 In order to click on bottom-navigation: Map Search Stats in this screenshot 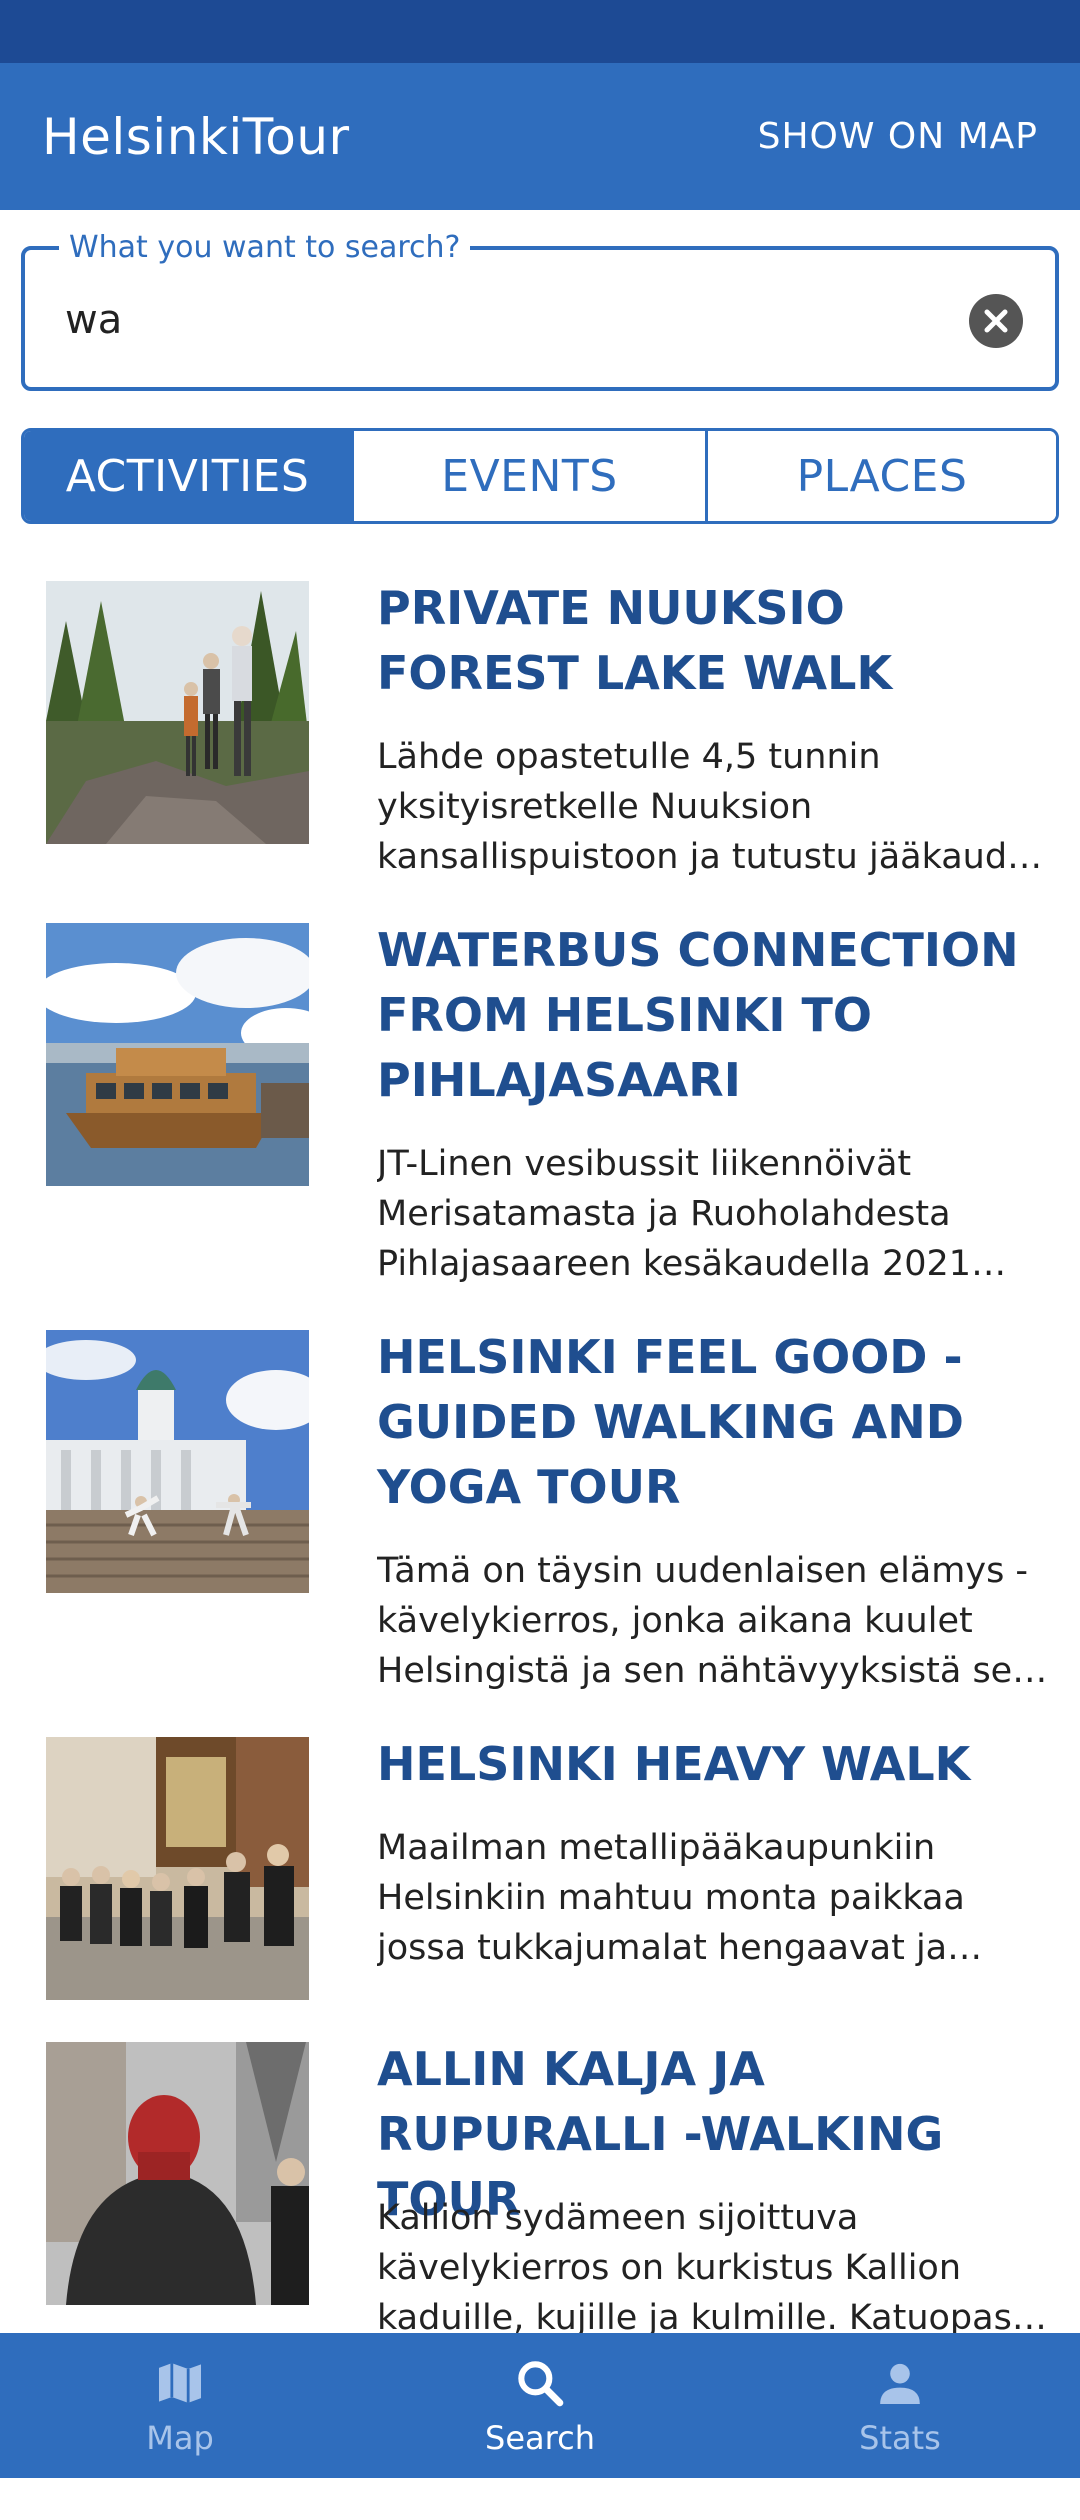, I will do `click(540, 2405)`.